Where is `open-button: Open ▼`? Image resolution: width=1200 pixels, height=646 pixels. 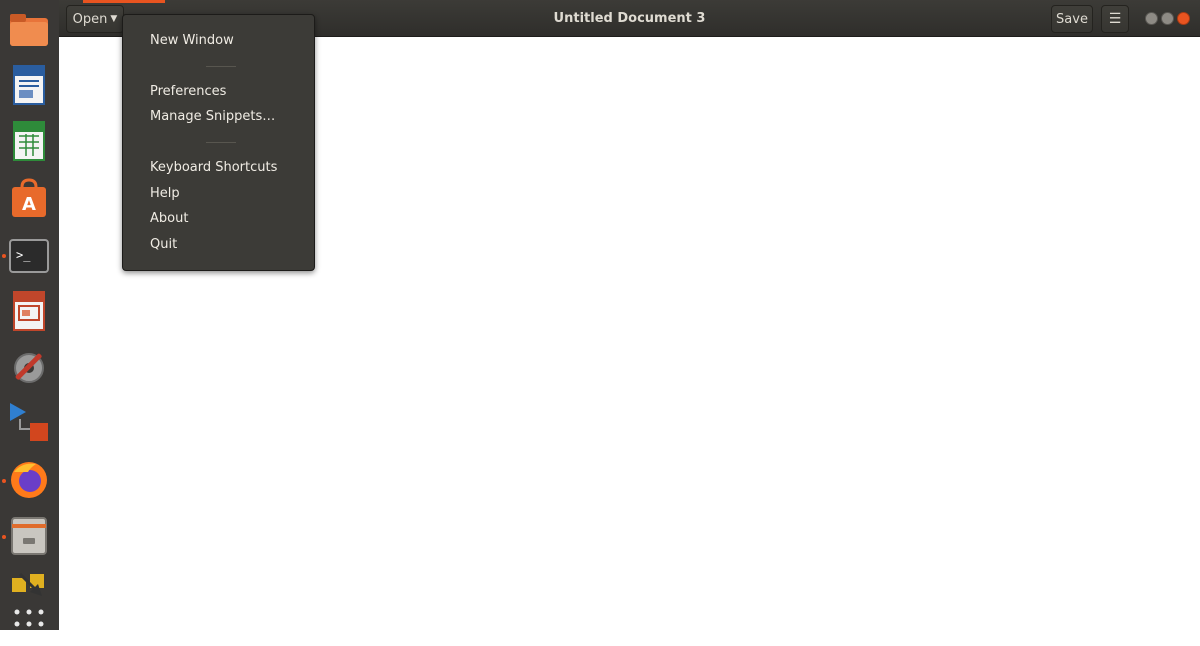 open-button: Open ▼ is located at coordinates (95, 19).